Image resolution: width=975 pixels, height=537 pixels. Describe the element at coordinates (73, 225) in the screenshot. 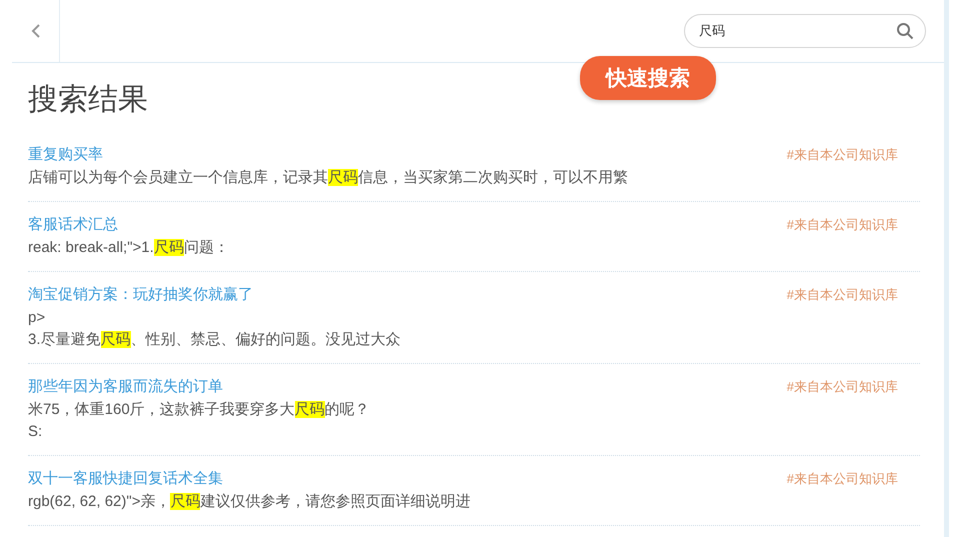

I see `result-title-link: 客服话术汇总` at that location.